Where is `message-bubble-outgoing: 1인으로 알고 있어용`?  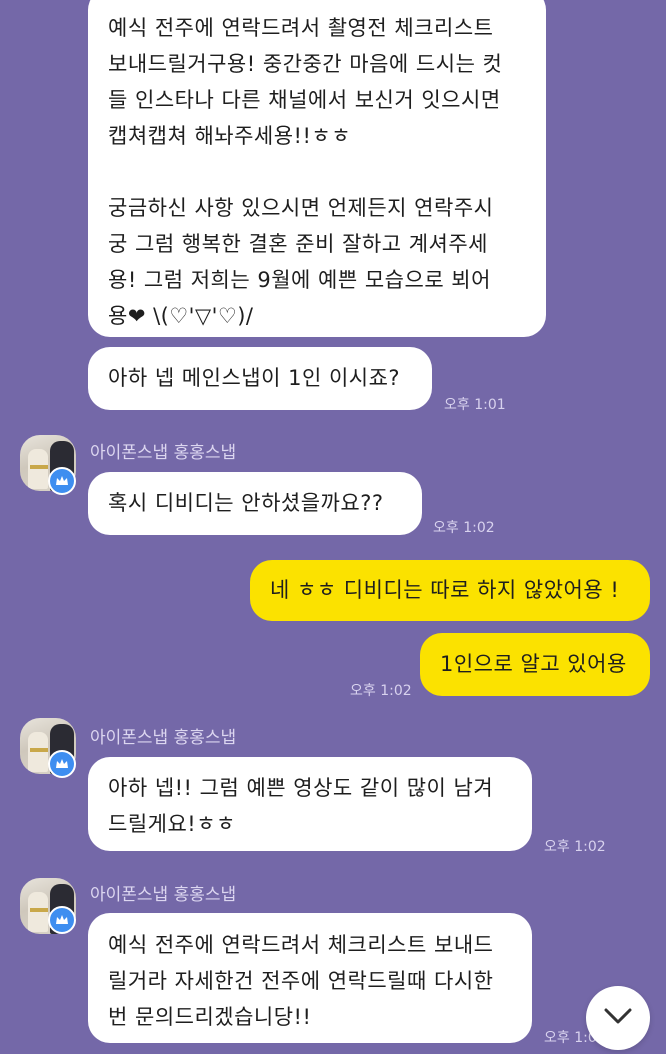
message-bubble-outgoing: 1인으로 알고 있어용 is located at coordinates (535, 664).